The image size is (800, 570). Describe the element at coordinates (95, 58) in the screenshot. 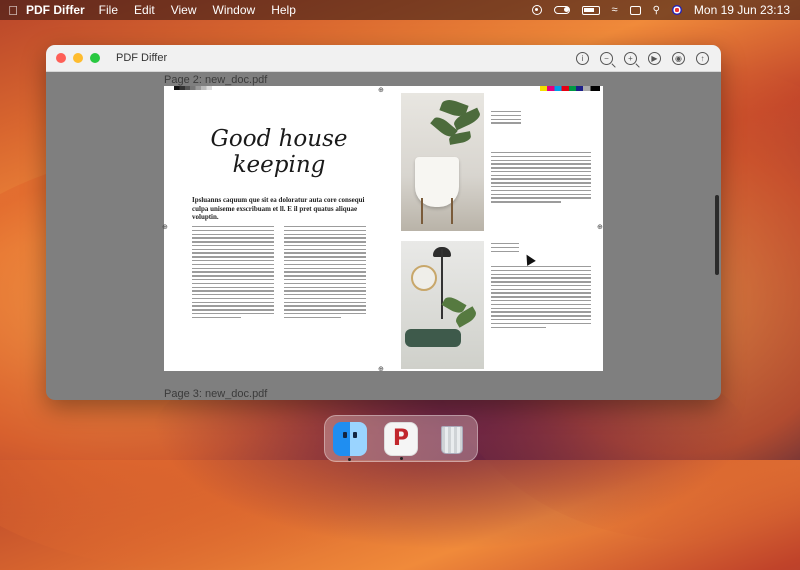

I see `fullscreen-button` at that location.